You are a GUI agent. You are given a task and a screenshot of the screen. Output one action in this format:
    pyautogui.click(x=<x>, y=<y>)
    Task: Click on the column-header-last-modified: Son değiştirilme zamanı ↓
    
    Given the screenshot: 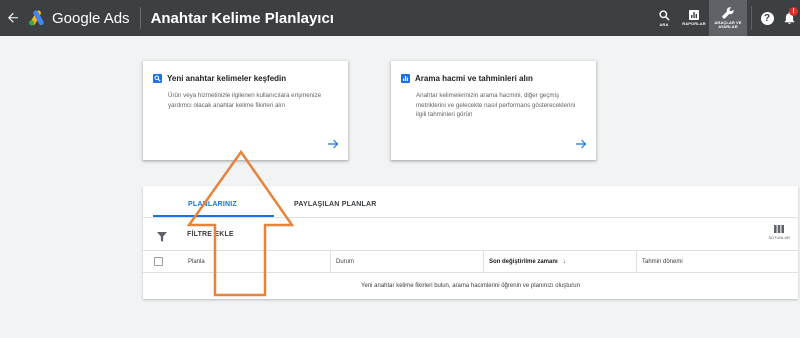 What is the action you would take?
    pyautogui.click(x=524, y=262)
    